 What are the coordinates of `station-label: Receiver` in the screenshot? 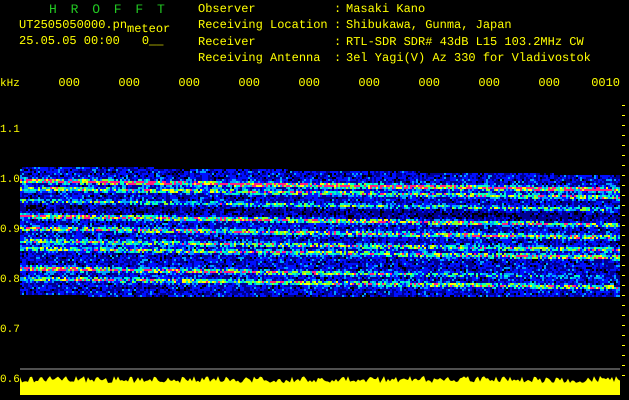 It's located at (227, 43).